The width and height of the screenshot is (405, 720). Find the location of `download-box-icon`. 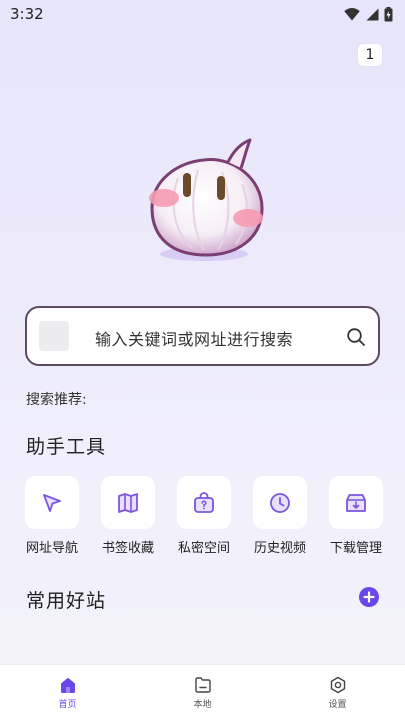

download-box-icon is located at coordinates (356, 502).